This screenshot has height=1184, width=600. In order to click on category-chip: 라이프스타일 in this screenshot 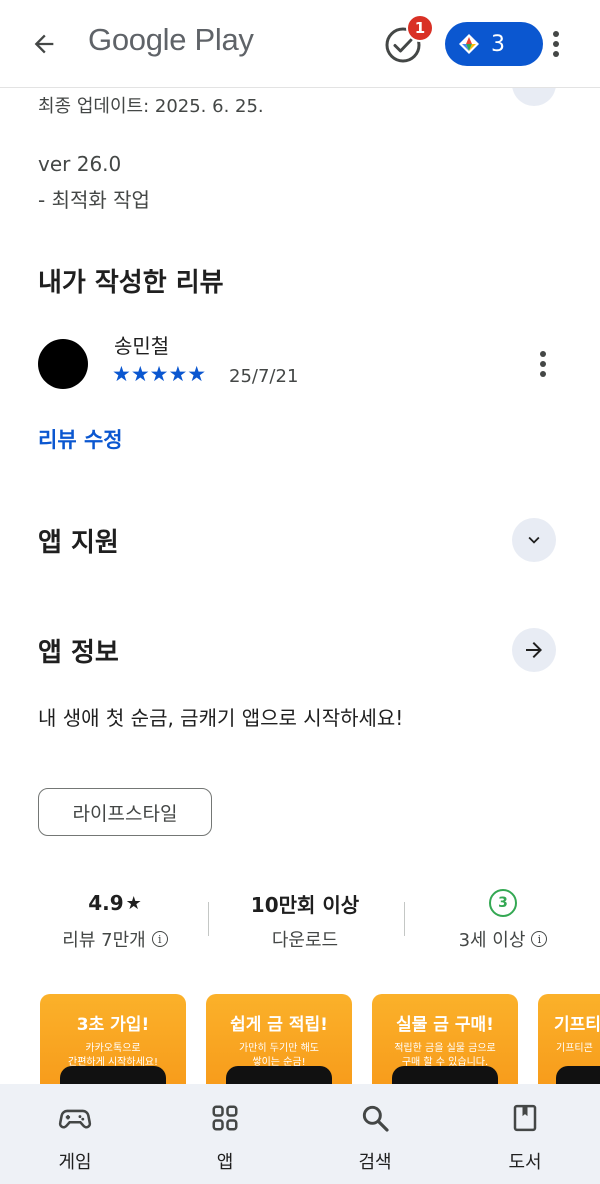, I will do `click(125, 812)`.